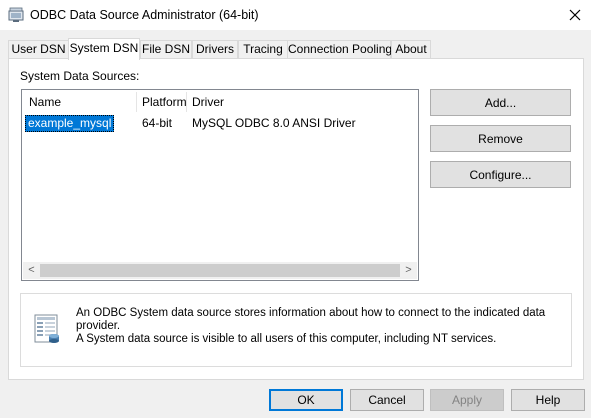 The height and width of the screenshot is (418, 591). I want to click on tab-about: About, so click(411, 49).